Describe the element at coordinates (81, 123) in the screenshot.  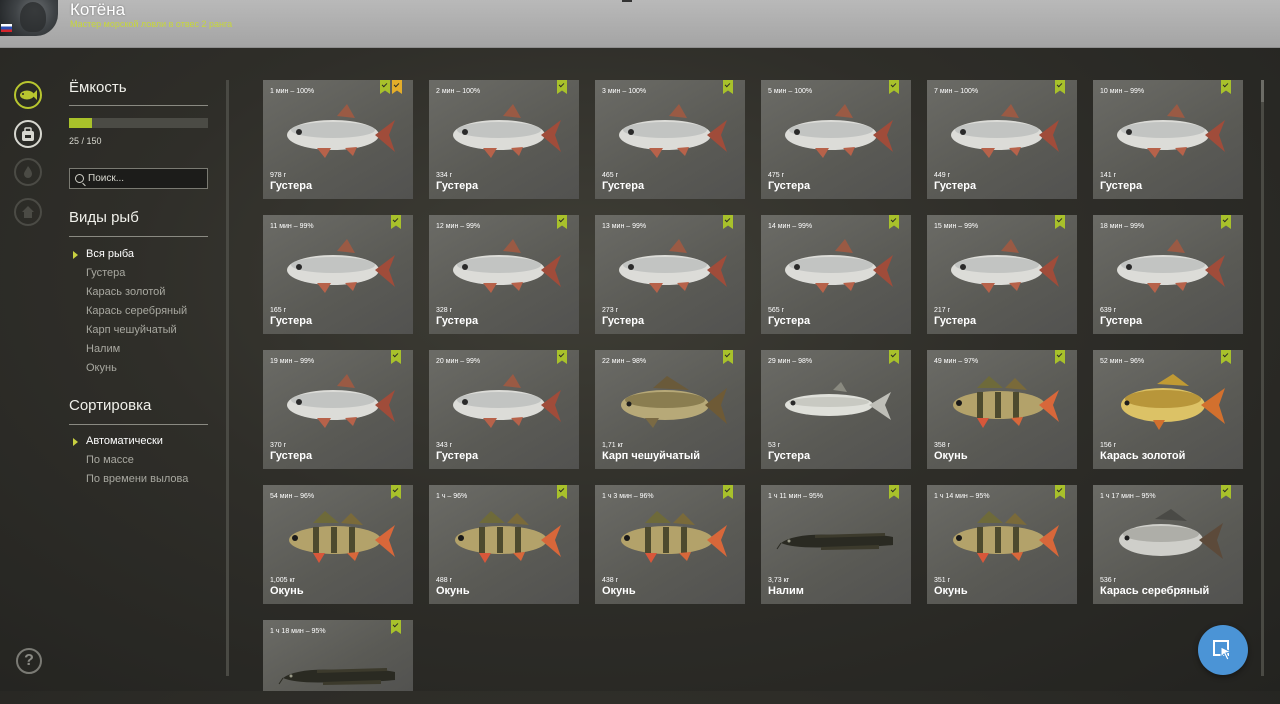
I see `capacity-bar-fill` at that location.